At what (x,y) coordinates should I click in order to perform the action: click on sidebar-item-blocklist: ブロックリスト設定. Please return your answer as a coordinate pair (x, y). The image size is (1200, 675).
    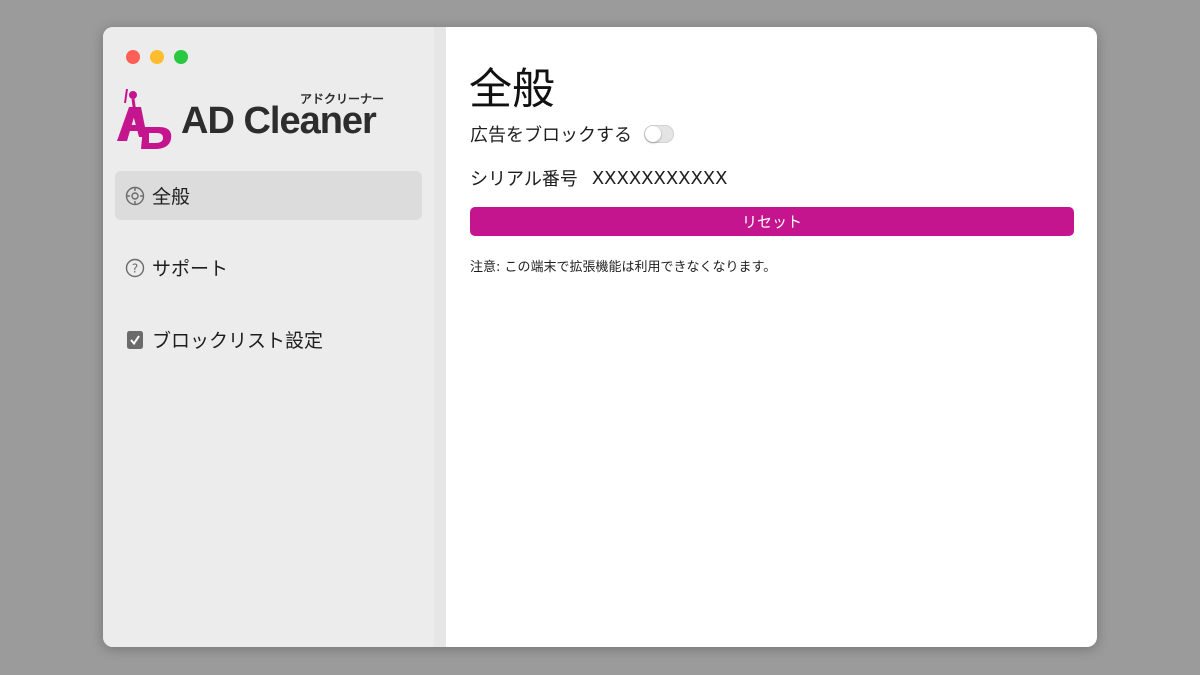
    Looking at the image, I should click on (268, 339).